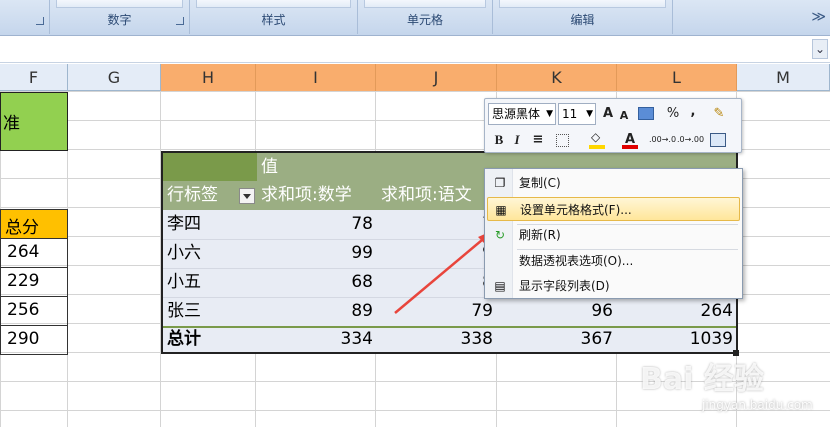  Describe the element at coordinates (757, 405) in the screenshot. I see `watermark-url: jingyan.baidu.com` at that location.